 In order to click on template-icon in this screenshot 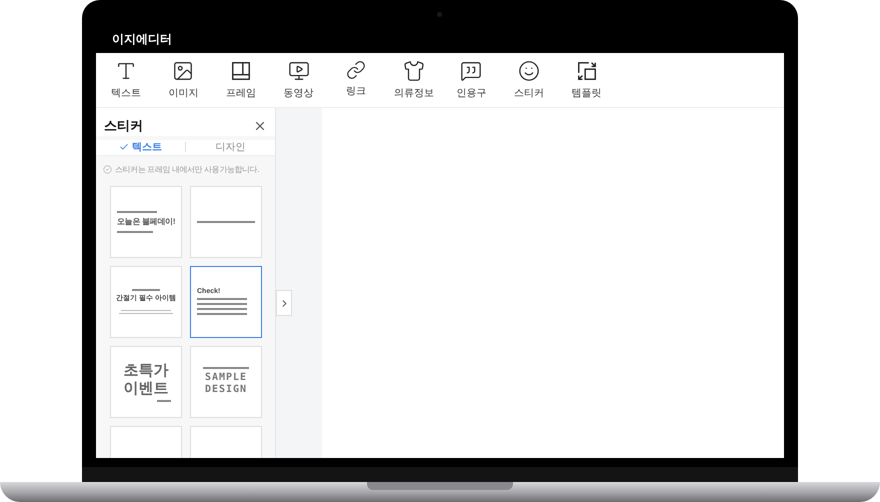, I will do `click(587, 71)`.